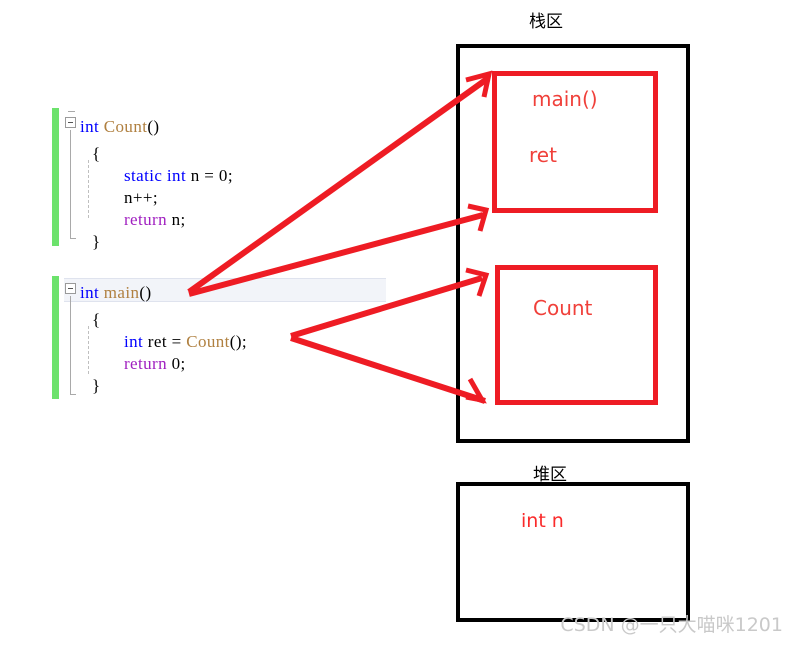 The width and height of the screenshot is (791, 645). I want to click on stack-frame-main-label-1: ret, so click(543, 155).